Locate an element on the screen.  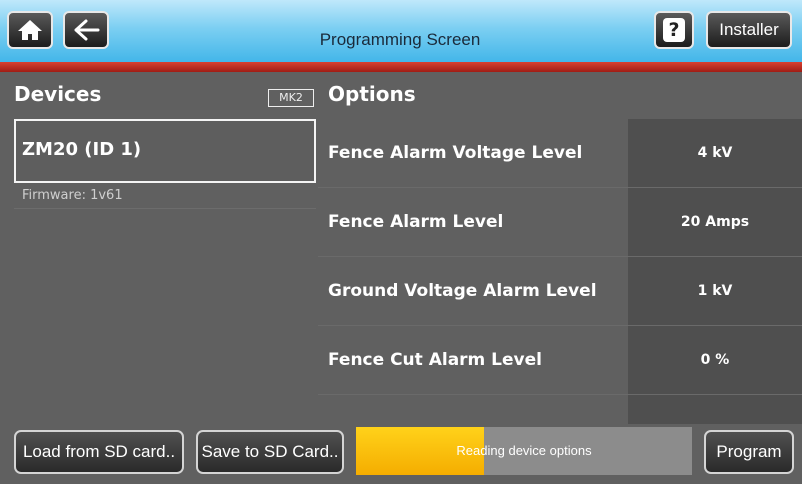
options-heading: Options is located at coordinates (372, 94).